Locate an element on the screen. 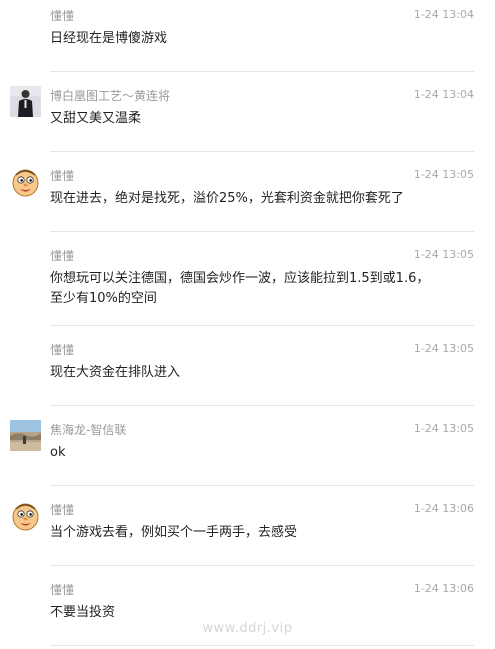 The width and height of the screenshot is (495, 649). person-photo-icon is located at coordinates (25, 101).